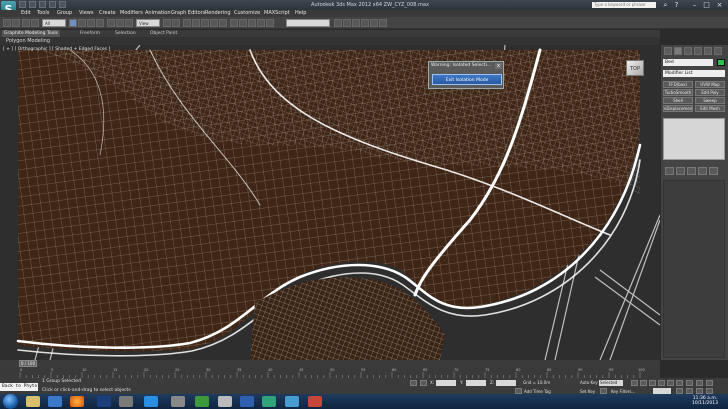 This screenshot has height=409, width=728. Describe the element at coordinates (111, 23) in the screenshot. I see `move-icon` at that location.